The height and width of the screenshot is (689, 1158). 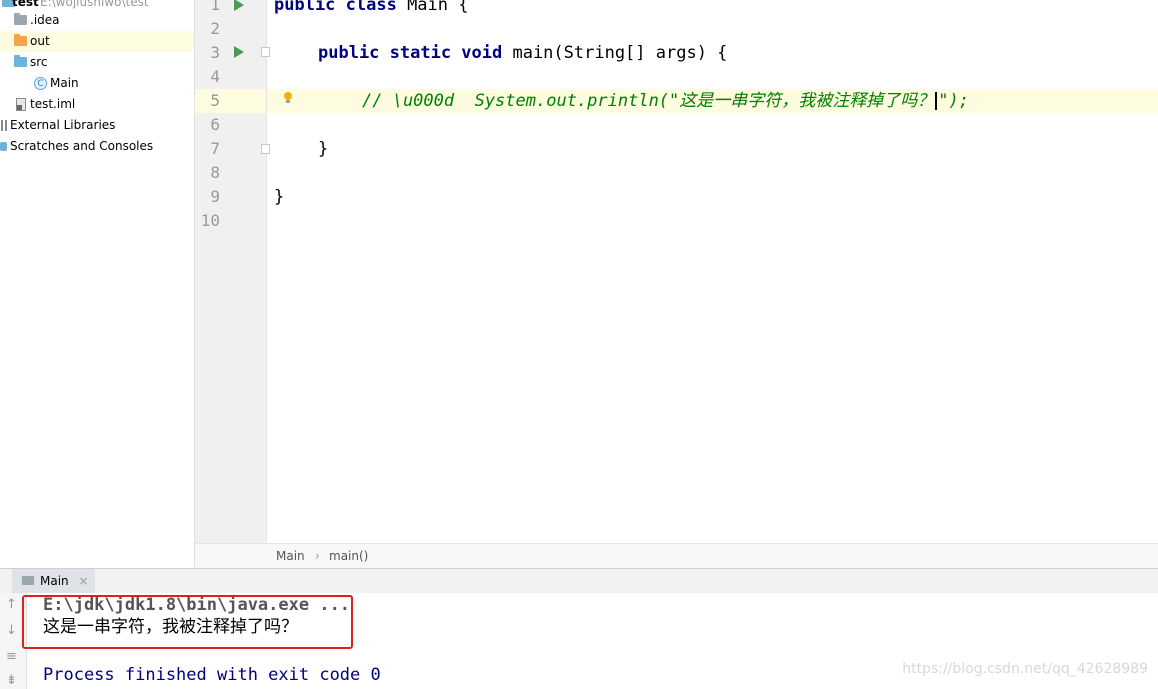 I want to click on code-keyword: public static void, so click(x=410, y=53).